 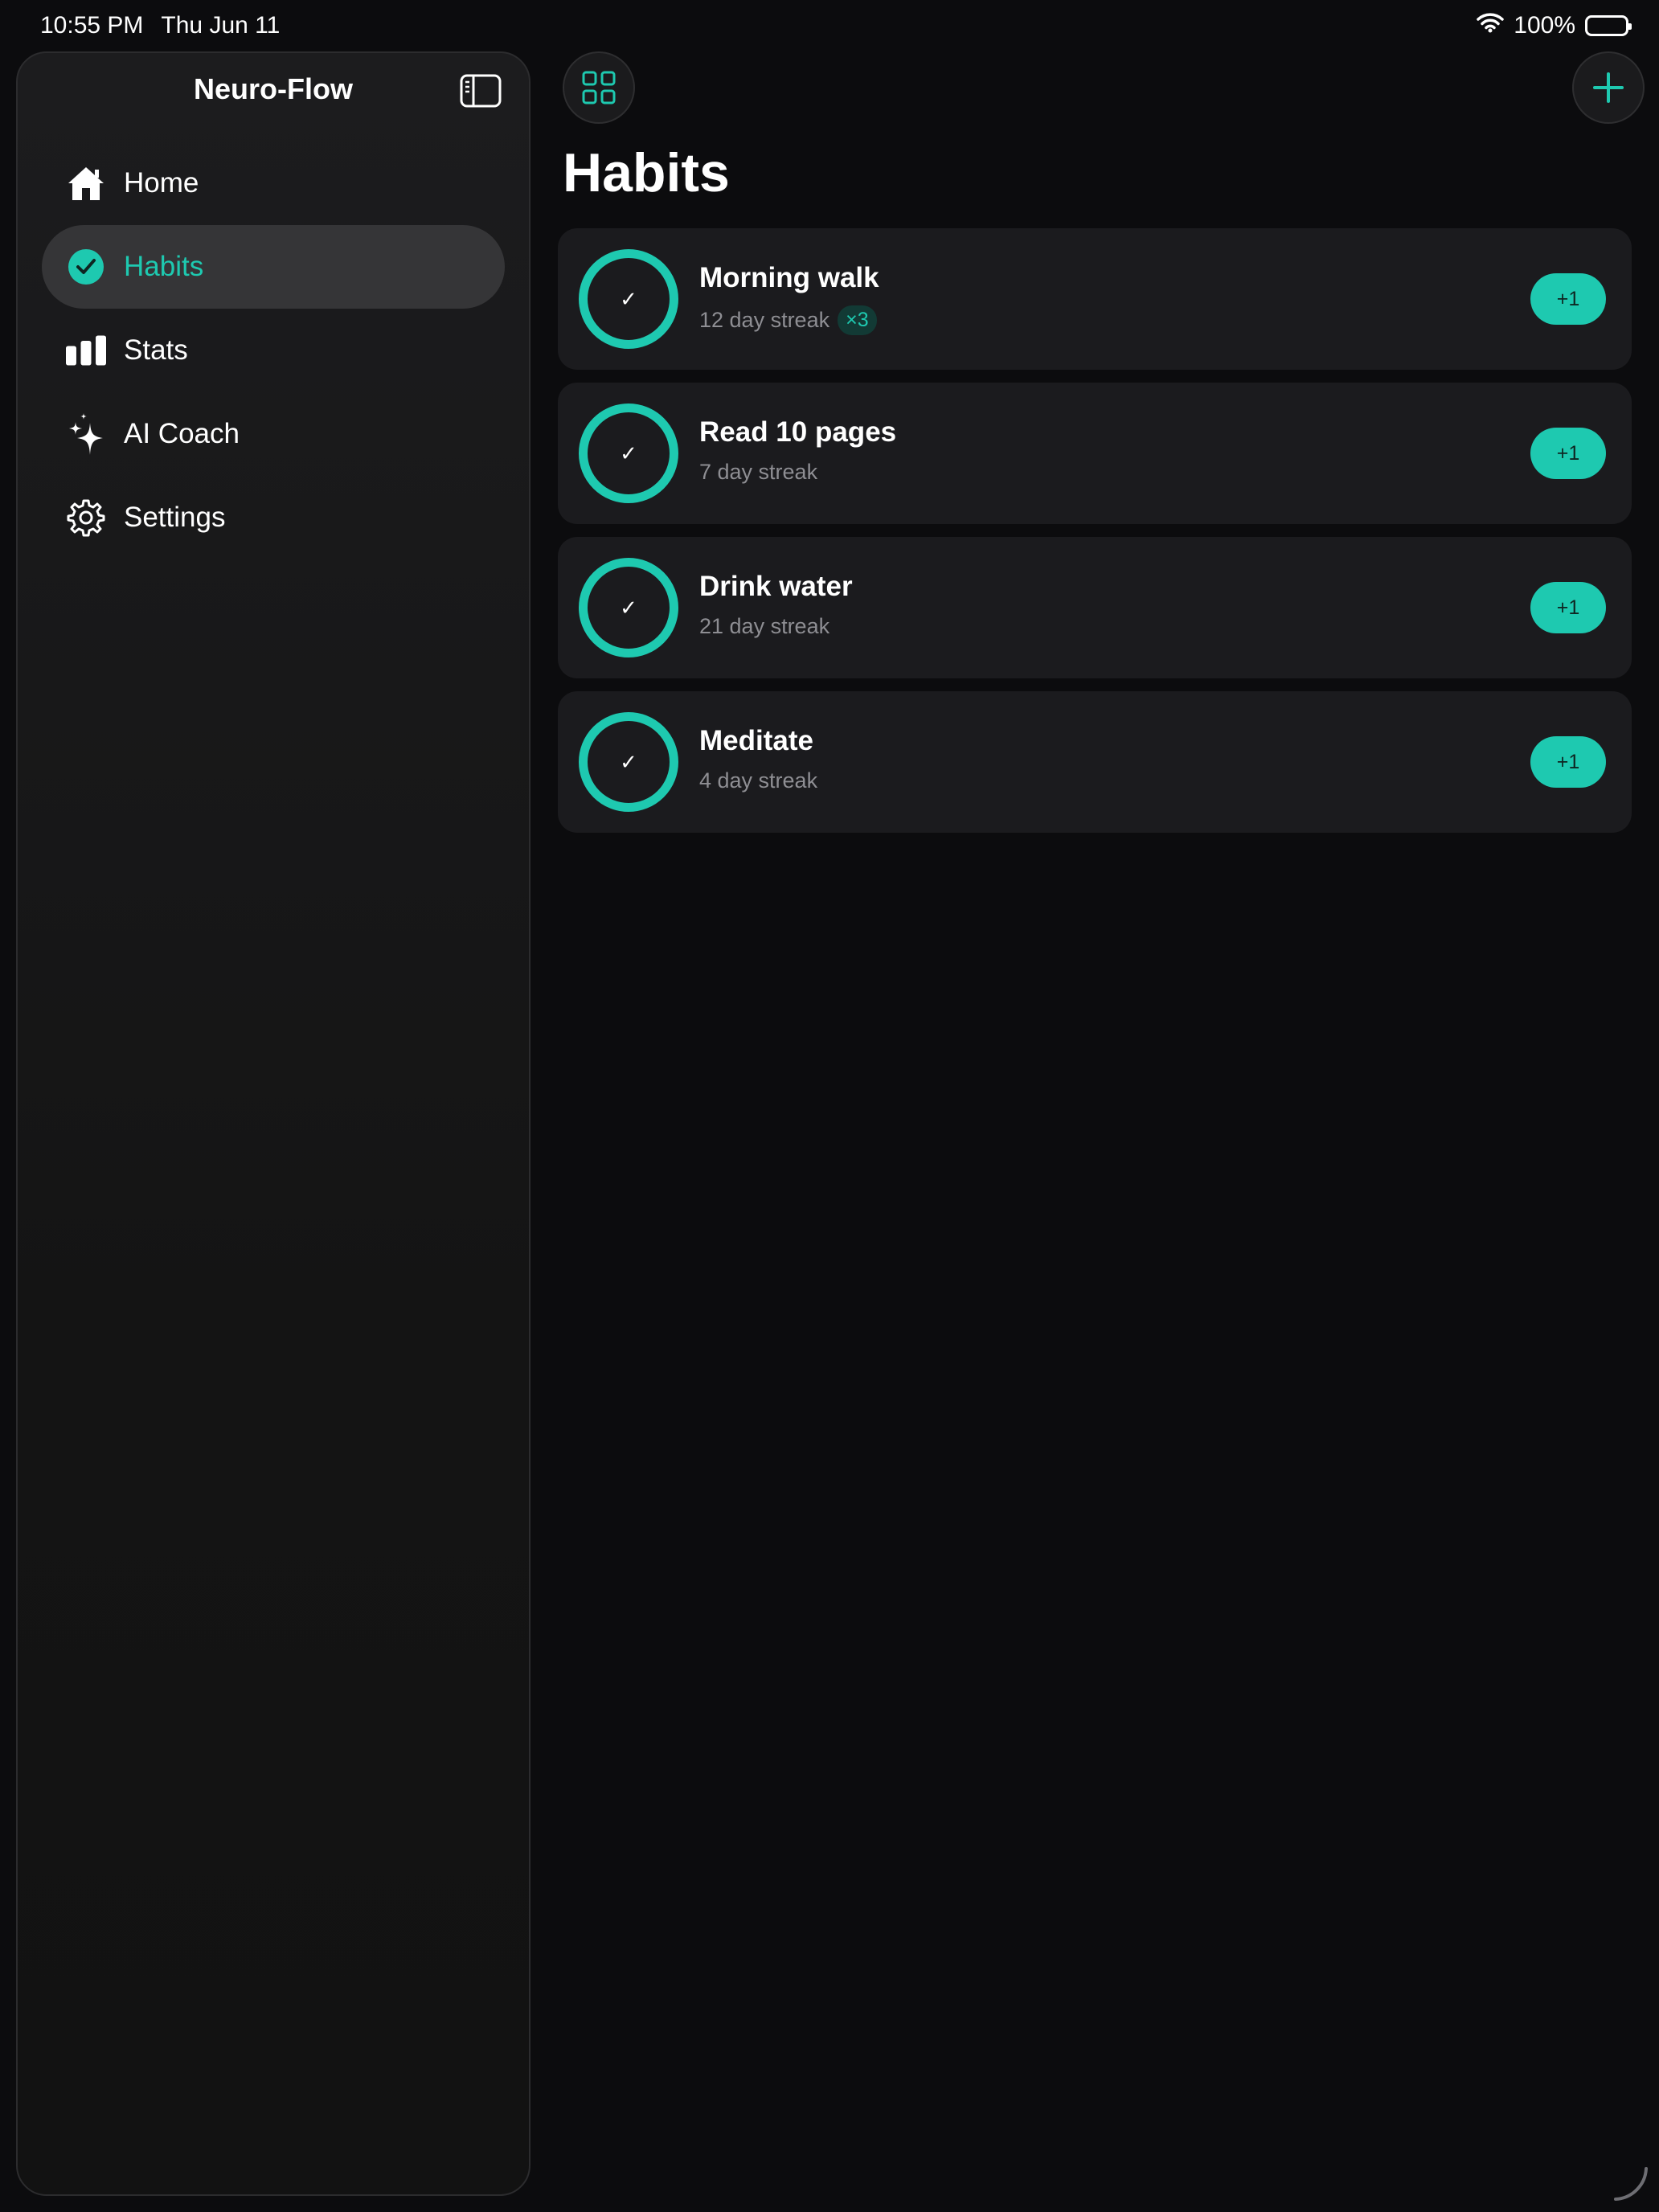 What do you see at coordinates (92, 25) in the screenshot?
I see `status-time: 10:55 PM` at bounding box center [92, 25].